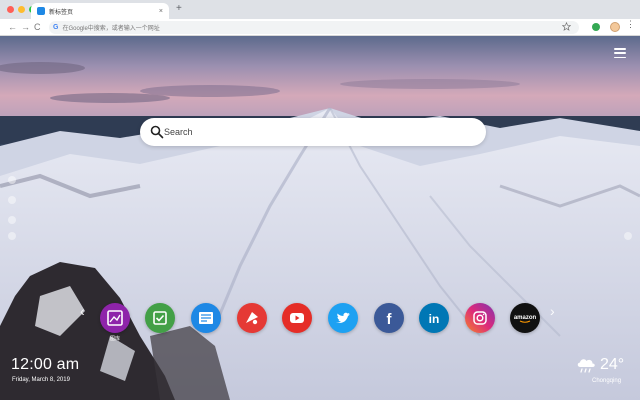 This screenshot has height=400, width=640. I want to click on quick-link-games, so click(252, 318).